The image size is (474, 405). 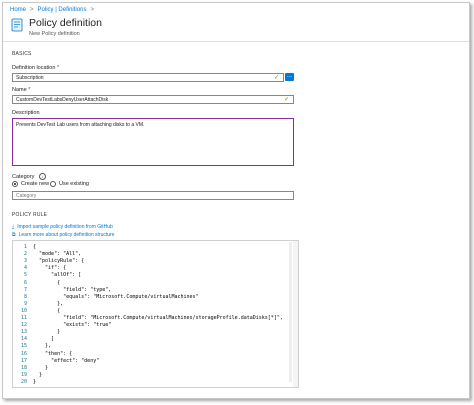 What do you see at coordinates (18, 10) in the screenshot?
I see `breadcrumb-home: Home` at bounding box center [18, 10].